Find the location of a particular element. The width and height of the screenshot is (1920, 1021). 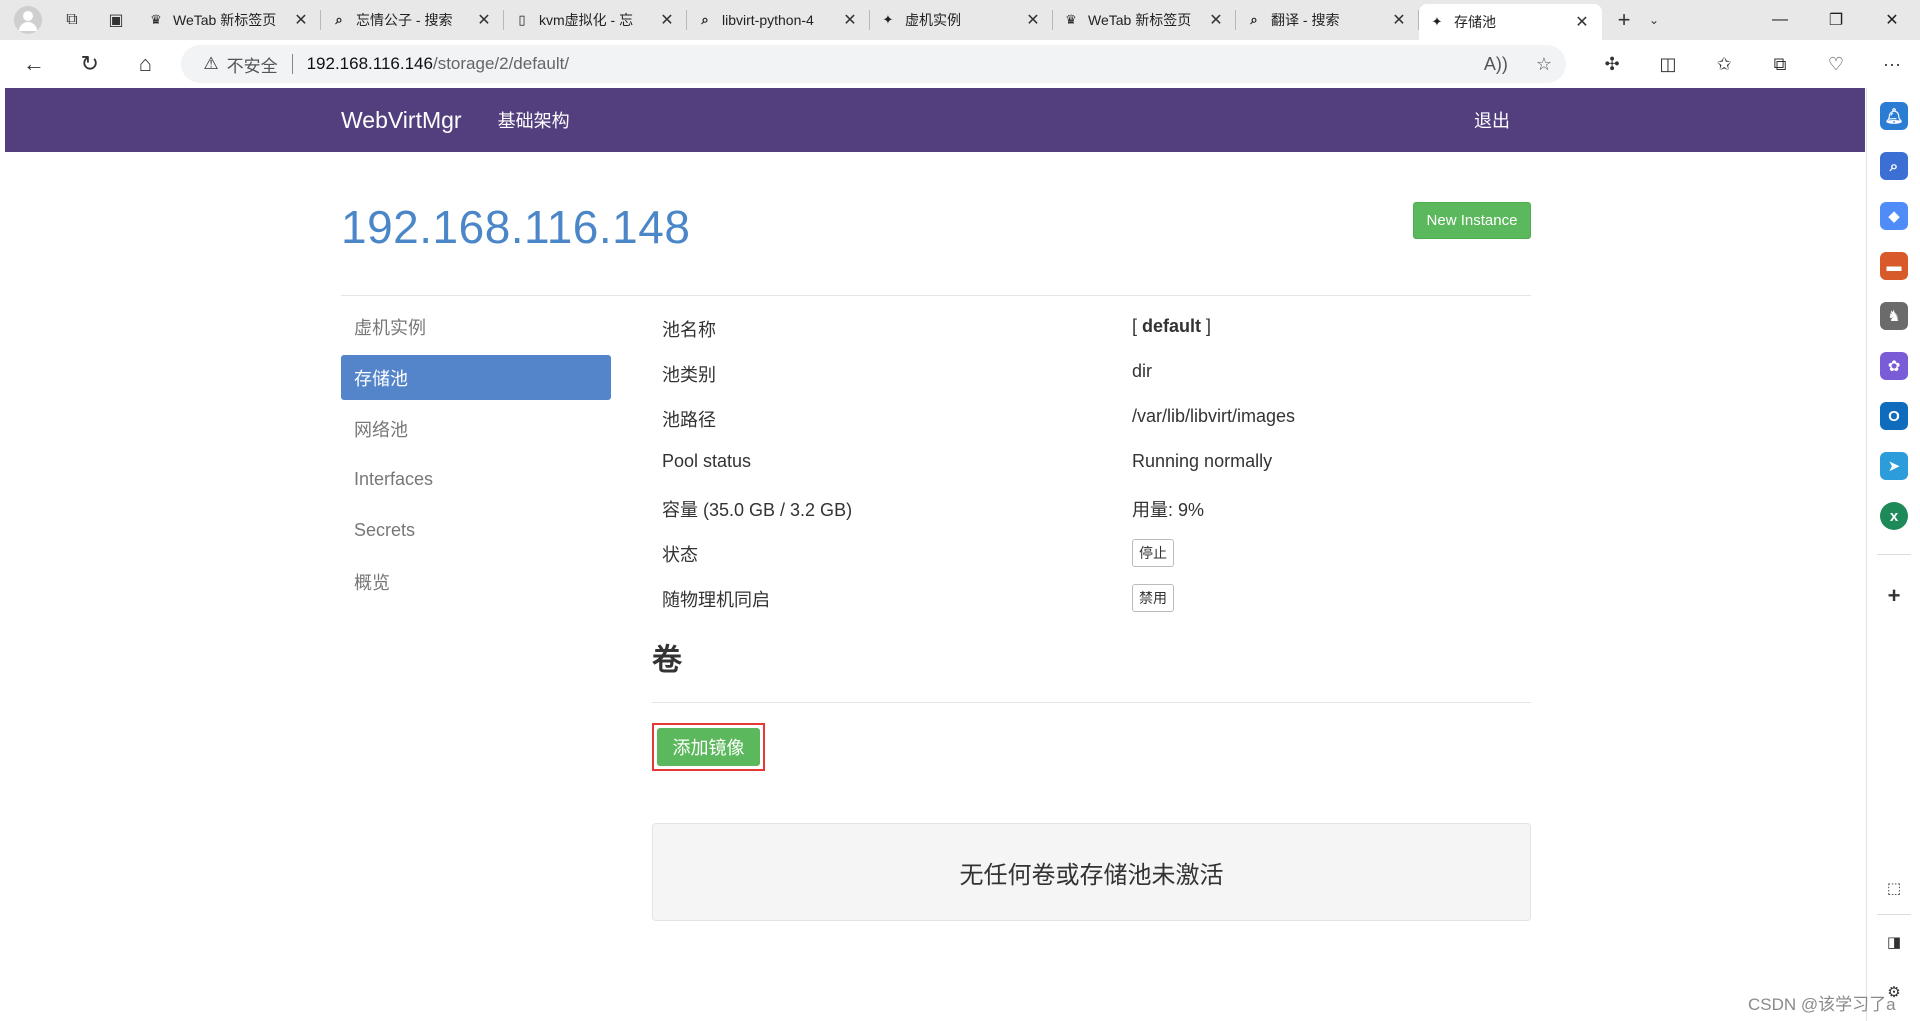

sidebar-divider-bottom is located at coordinates (1894, 914).